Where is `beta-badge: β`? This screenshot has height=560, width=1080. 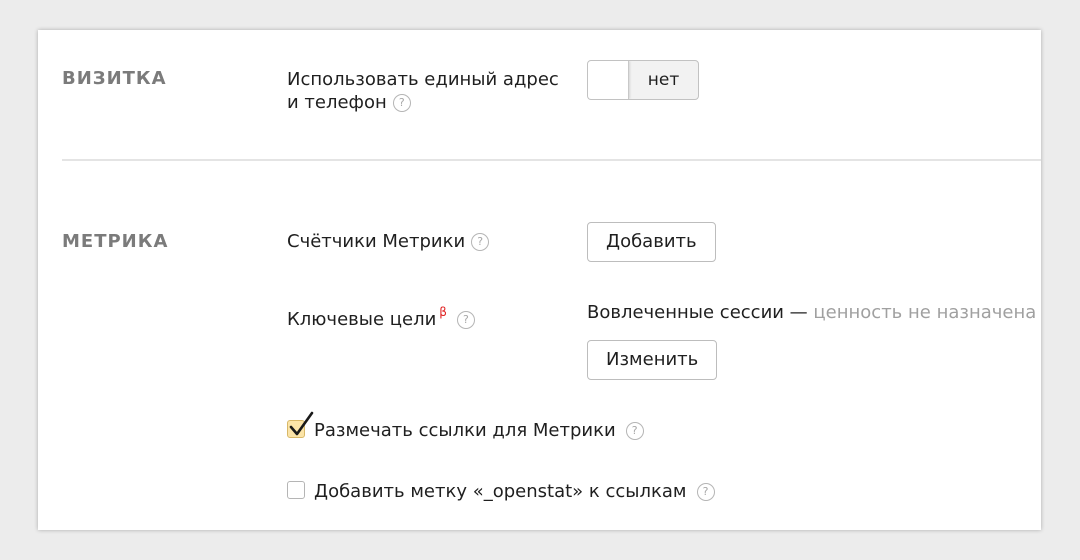 beta-badge: β is located at coordinates (443, 312).